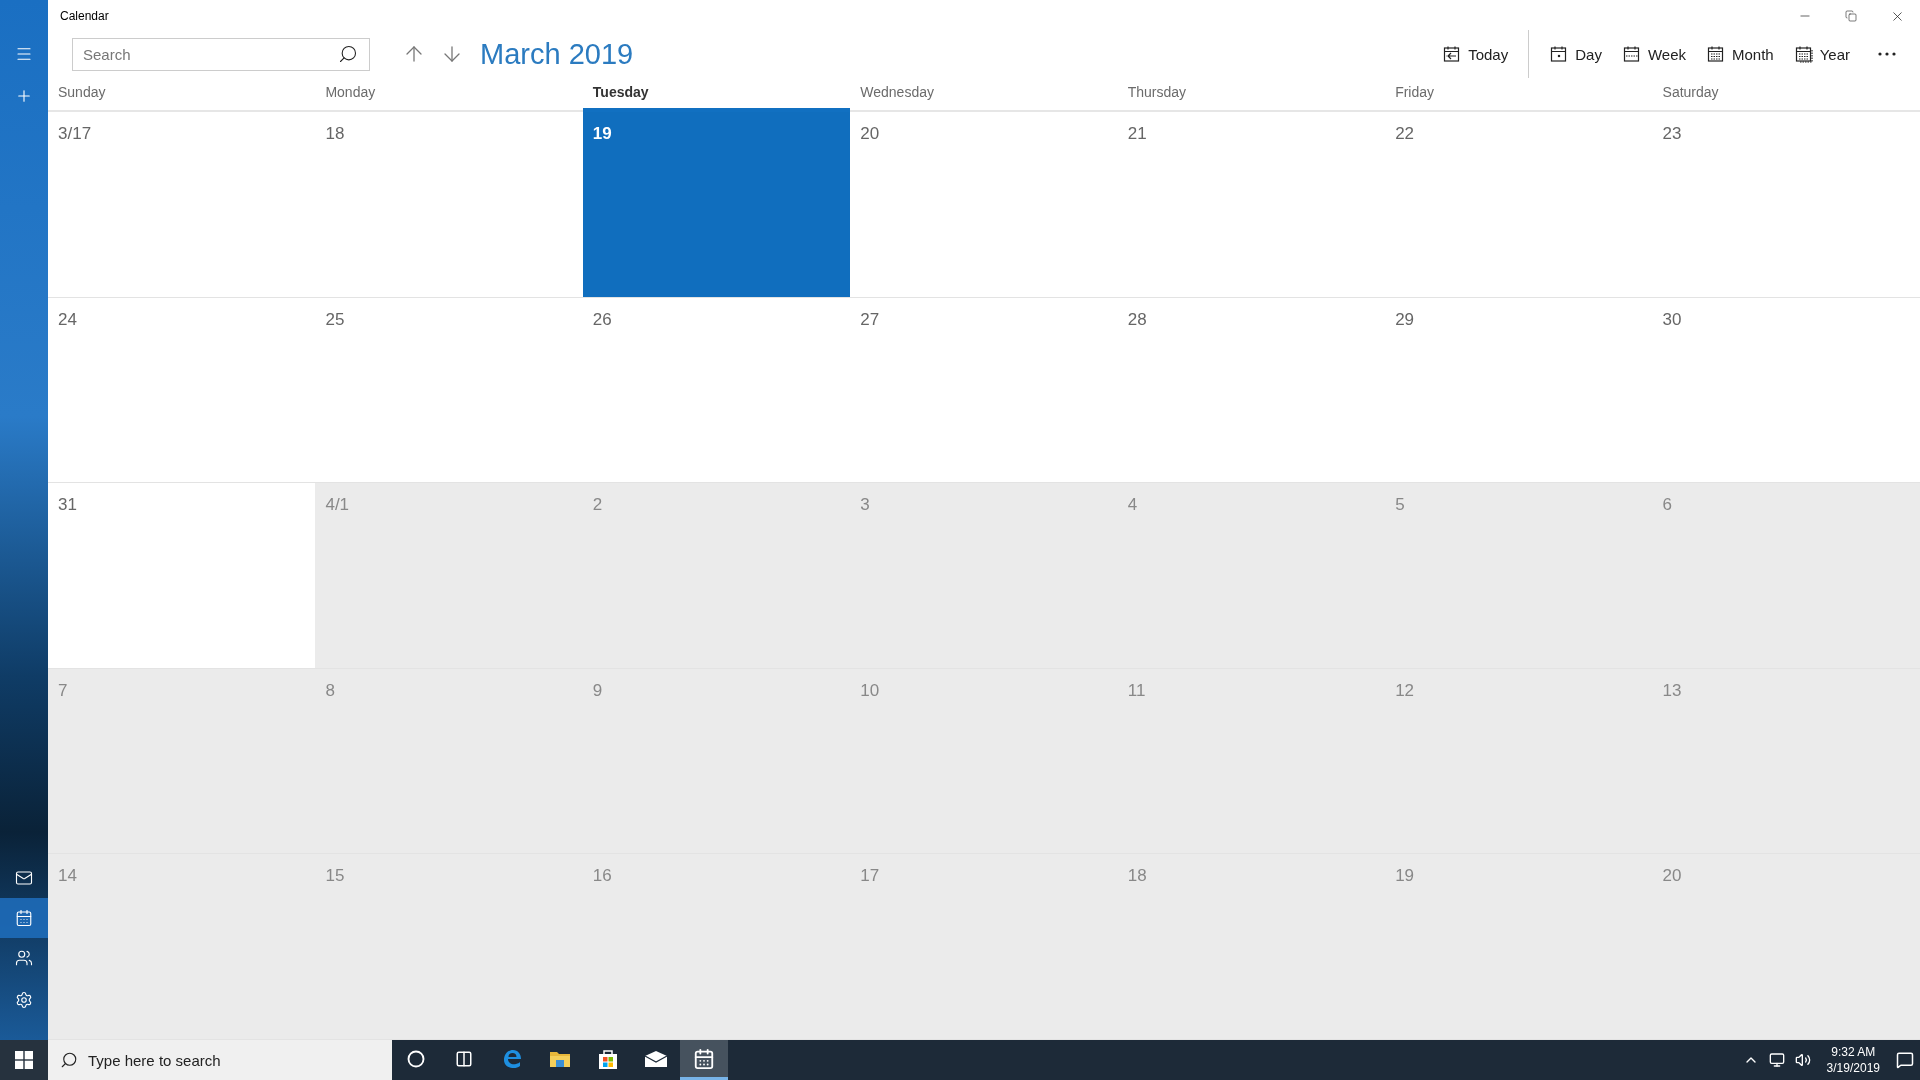 This screenshot has height=1080, width=1920. I want to click on day-number: 2, so click(597, 505).